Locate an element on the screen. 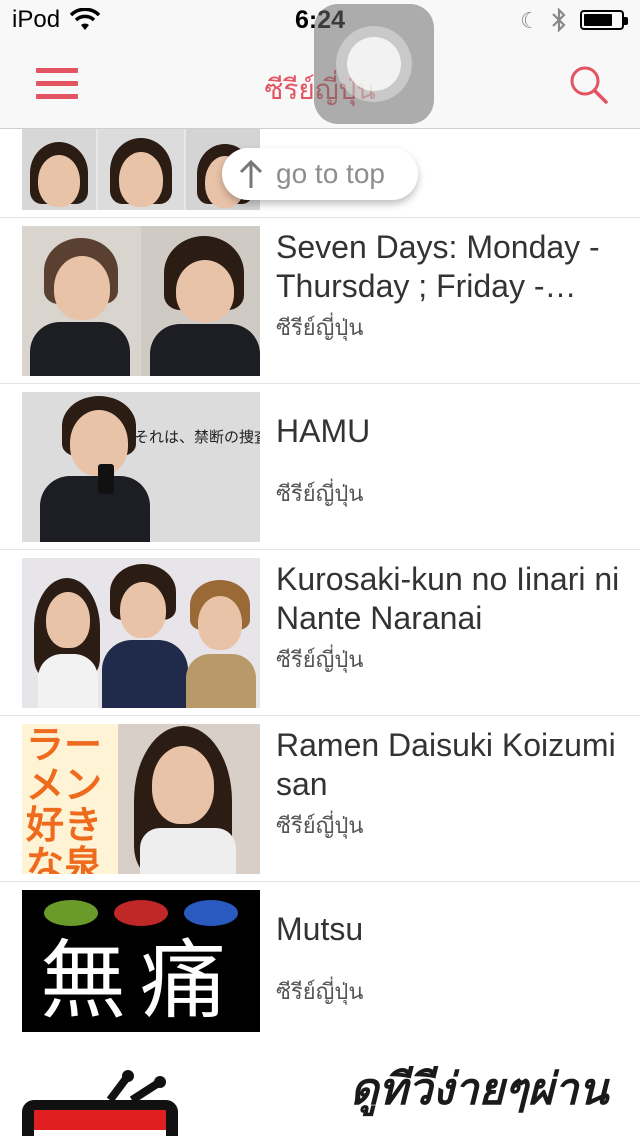  poster-image: ラーメン好きな泉さん is located at coordinates (141, 799).